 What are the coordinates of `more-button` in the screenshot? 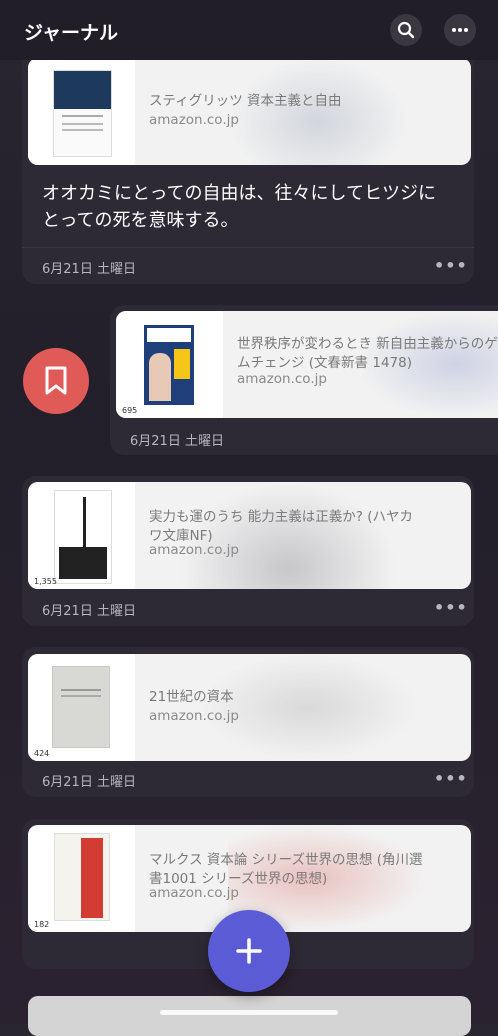 It's located at (460, 30).